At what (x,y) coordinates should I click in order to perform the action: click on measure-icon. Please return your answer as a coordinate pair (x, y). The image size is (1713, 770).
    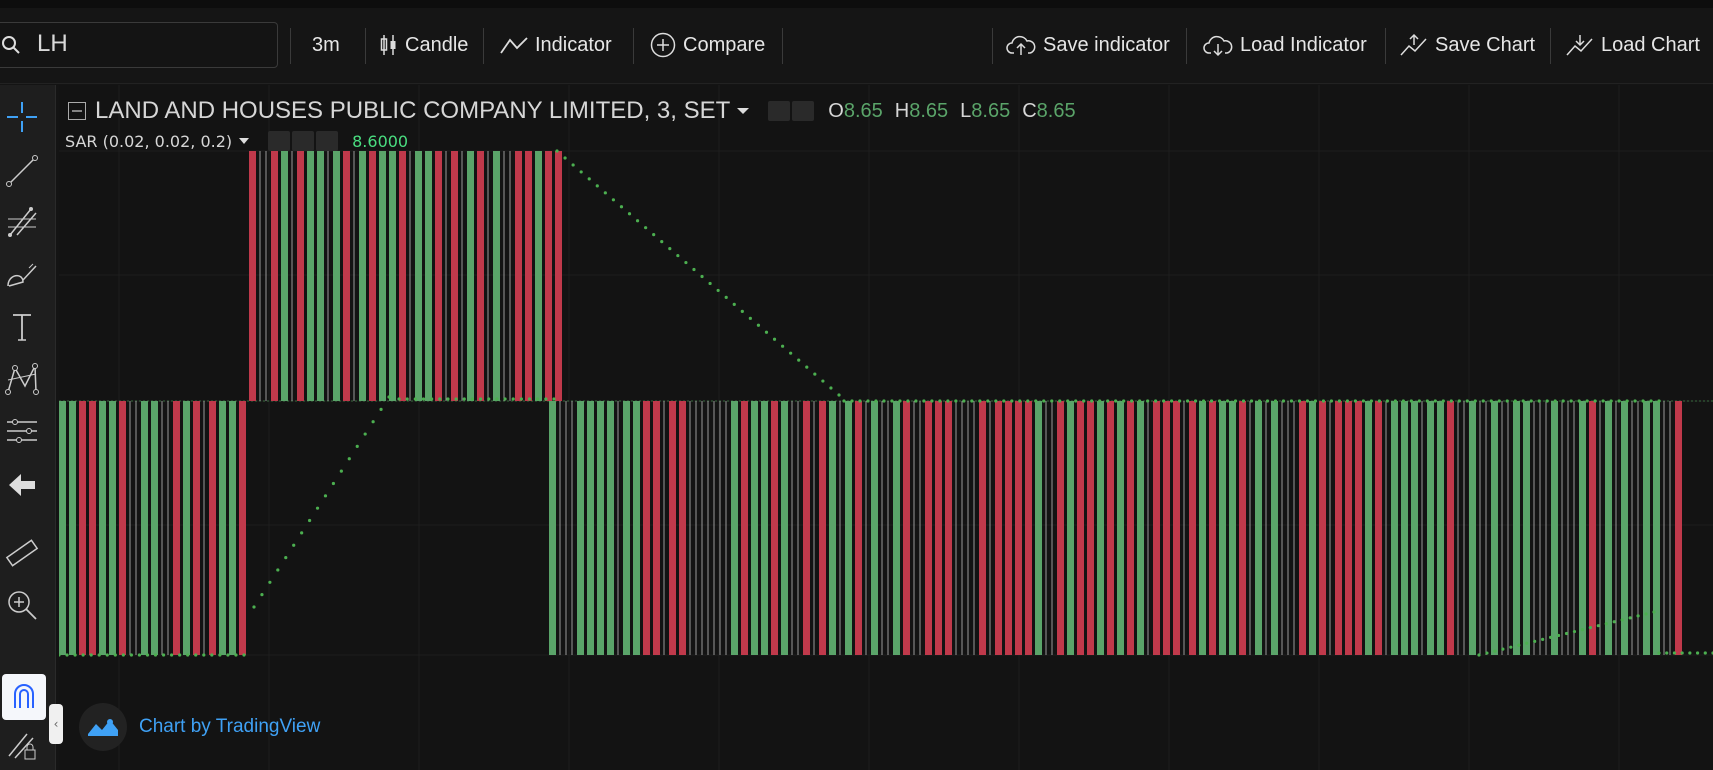
    Looking at the image, I should click on (22, 431).